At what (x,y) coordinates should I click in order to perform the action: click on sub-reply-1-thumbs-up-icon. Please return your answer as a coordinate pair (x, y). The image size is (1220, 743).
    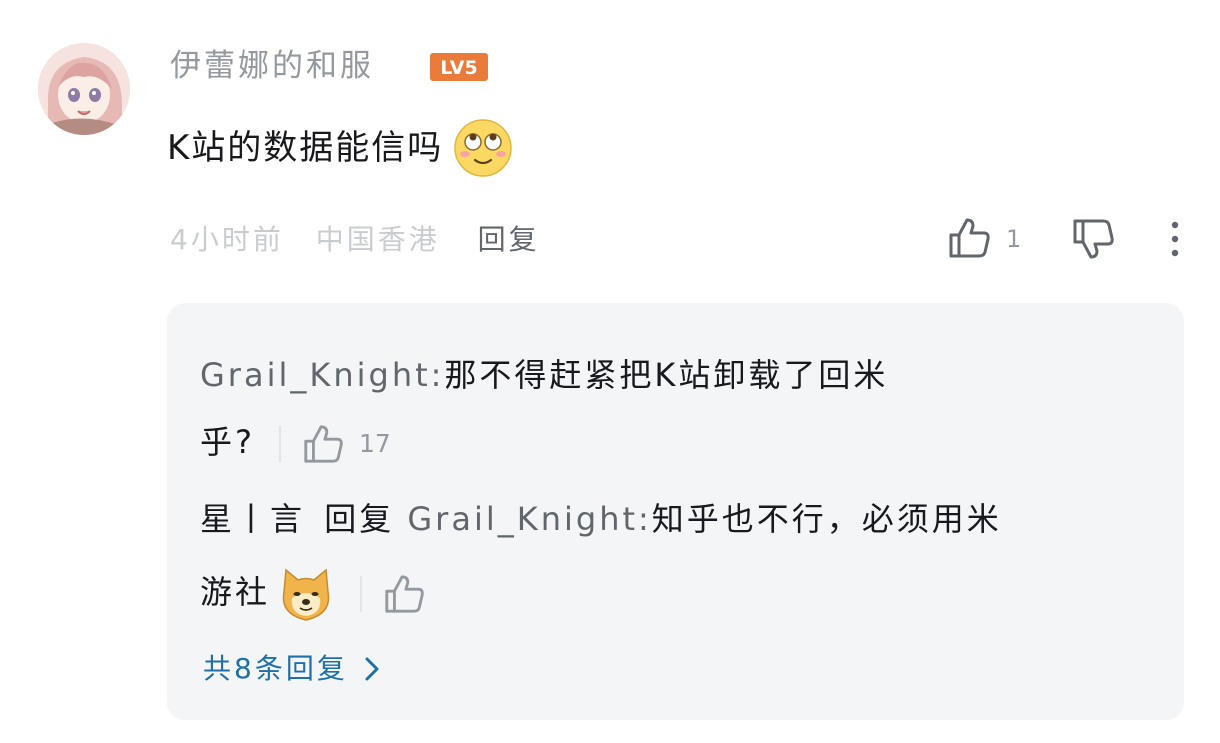
    Looking at the image, I should click on (323, 444).